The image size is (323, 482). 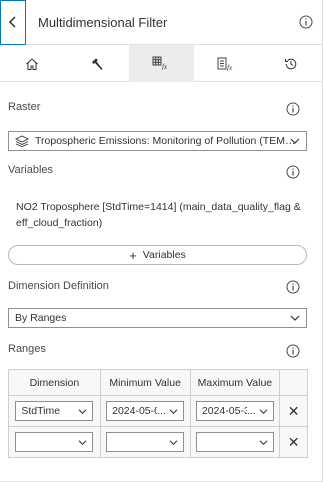 I want to click on column-header-actions, so click(x=293, y=382).